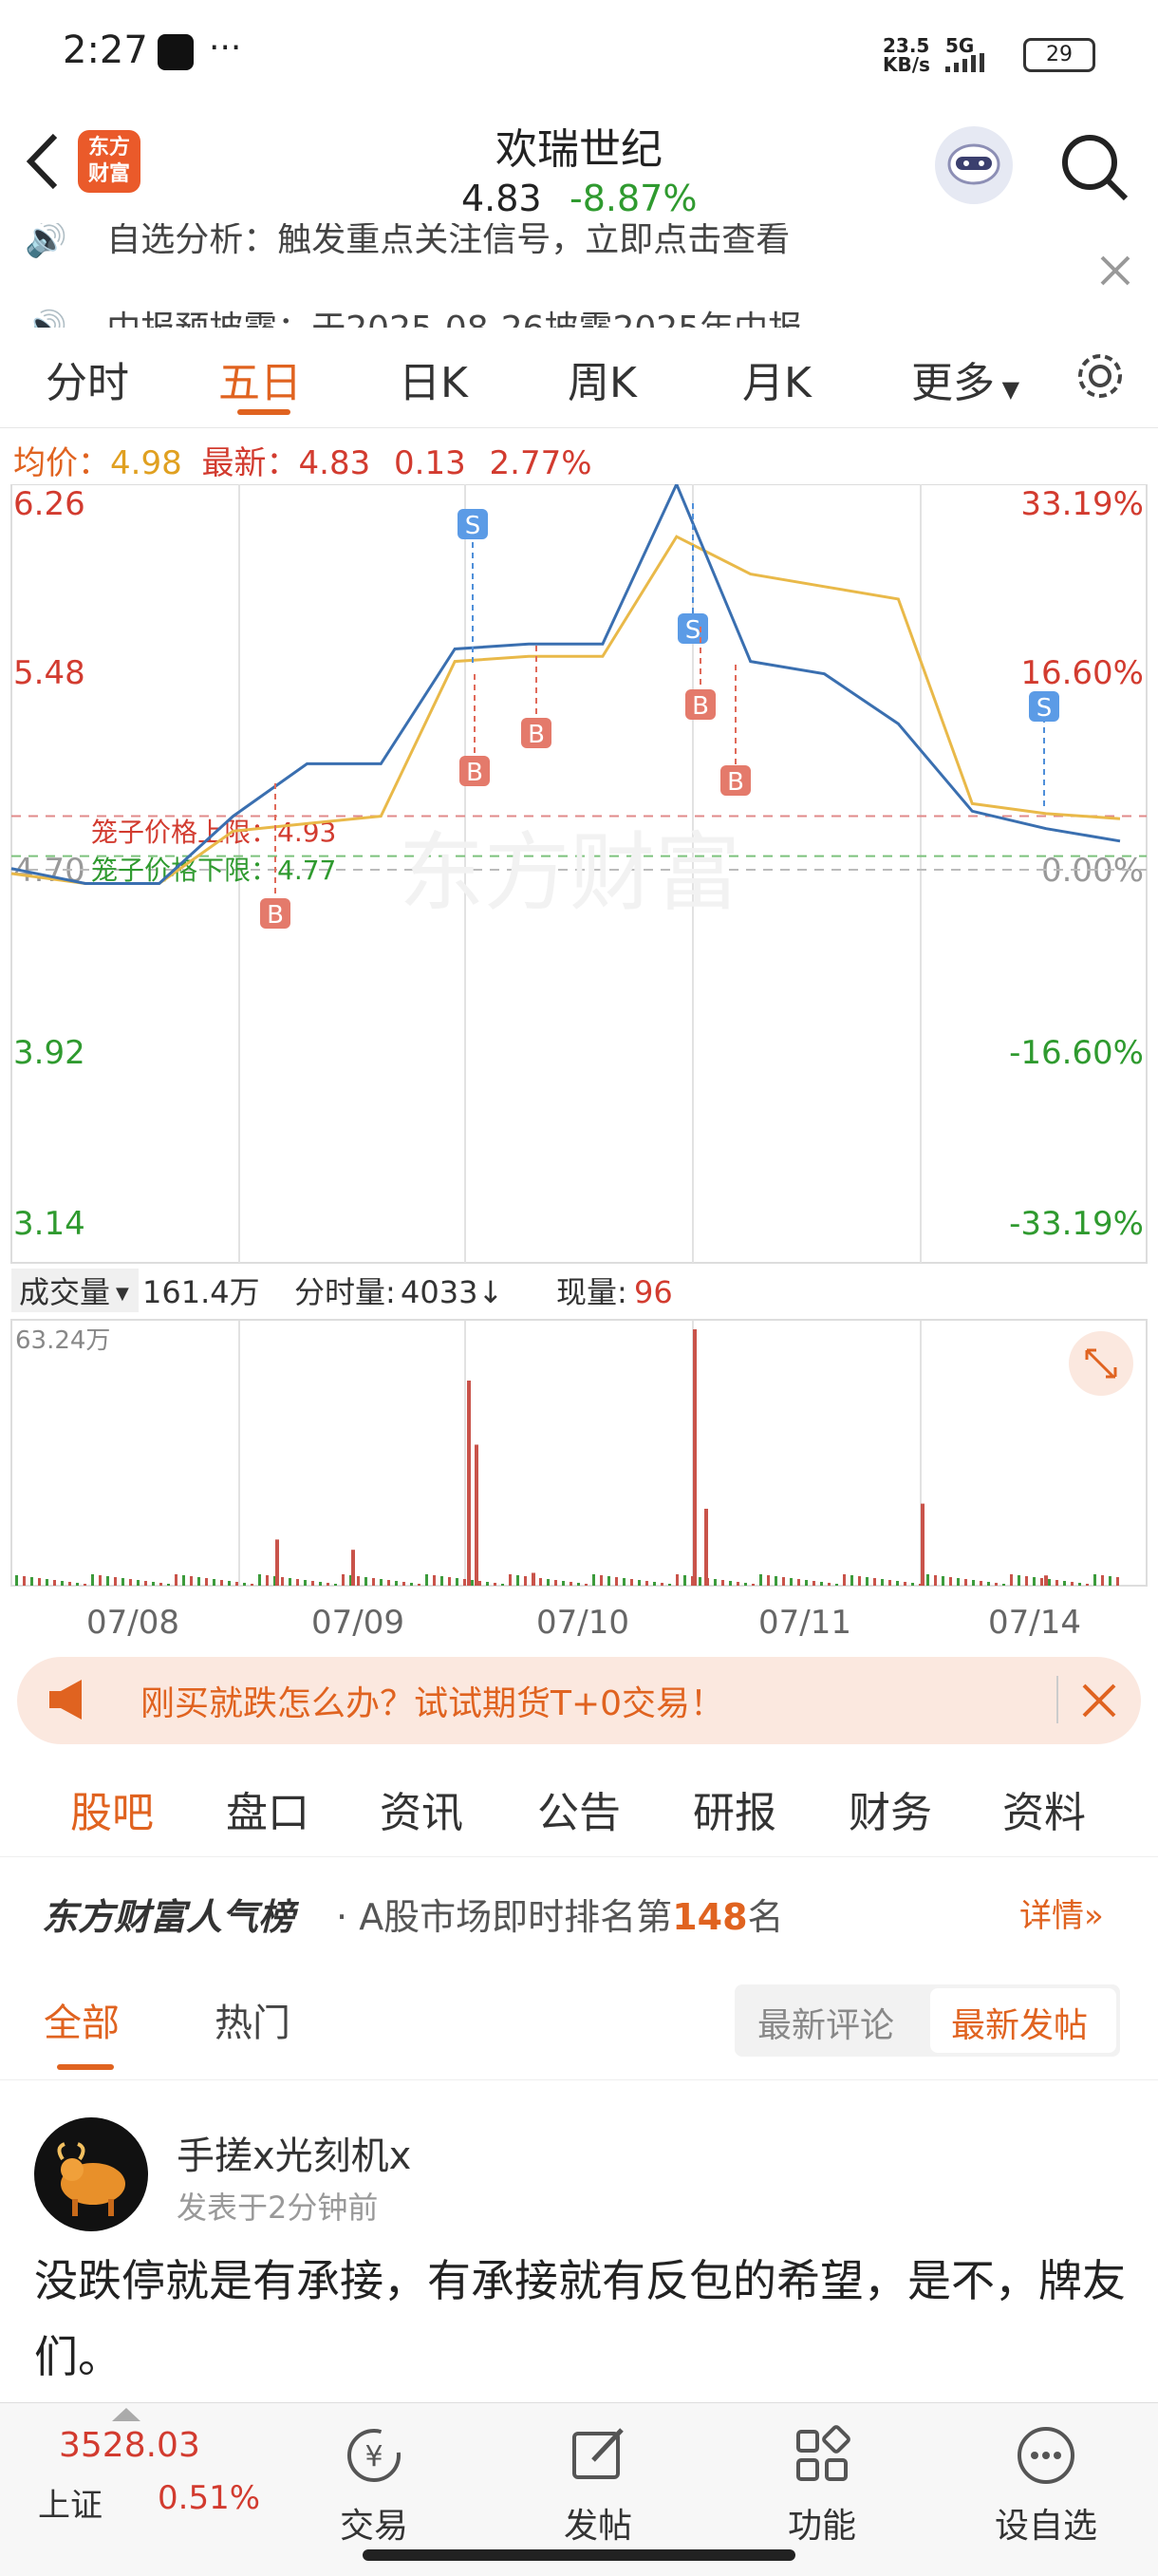 The height and width of the screenshot is (2576, 1158). What do you see at coordinates (1044, 1808) in the screenshot?
I see `tab-profile: 资料` at bounding box center [1044, 1808].